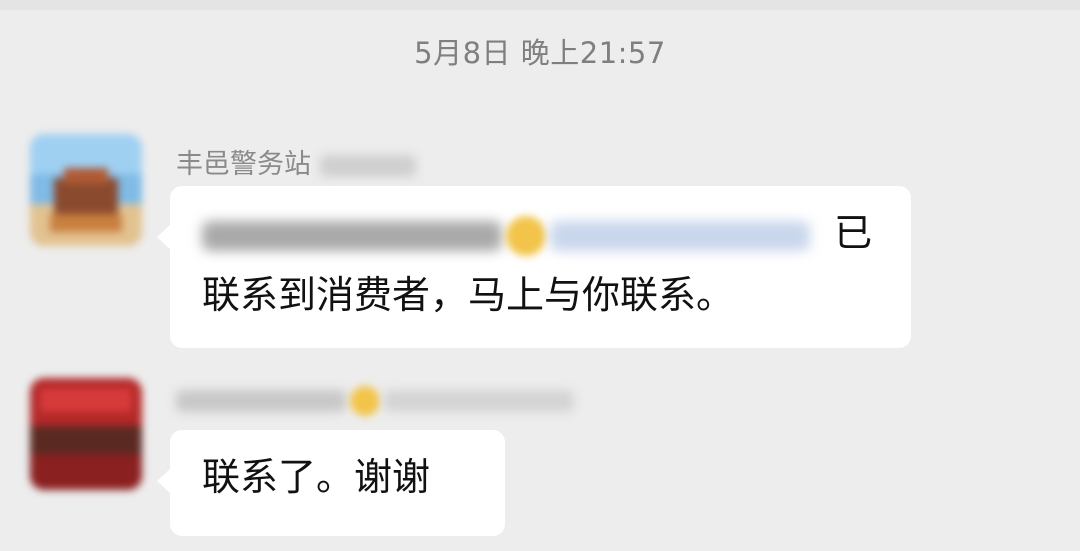  Describe the element at coordinates (853, 233) in the screenshot. I see `message-text-line1-end: 已` at that location.